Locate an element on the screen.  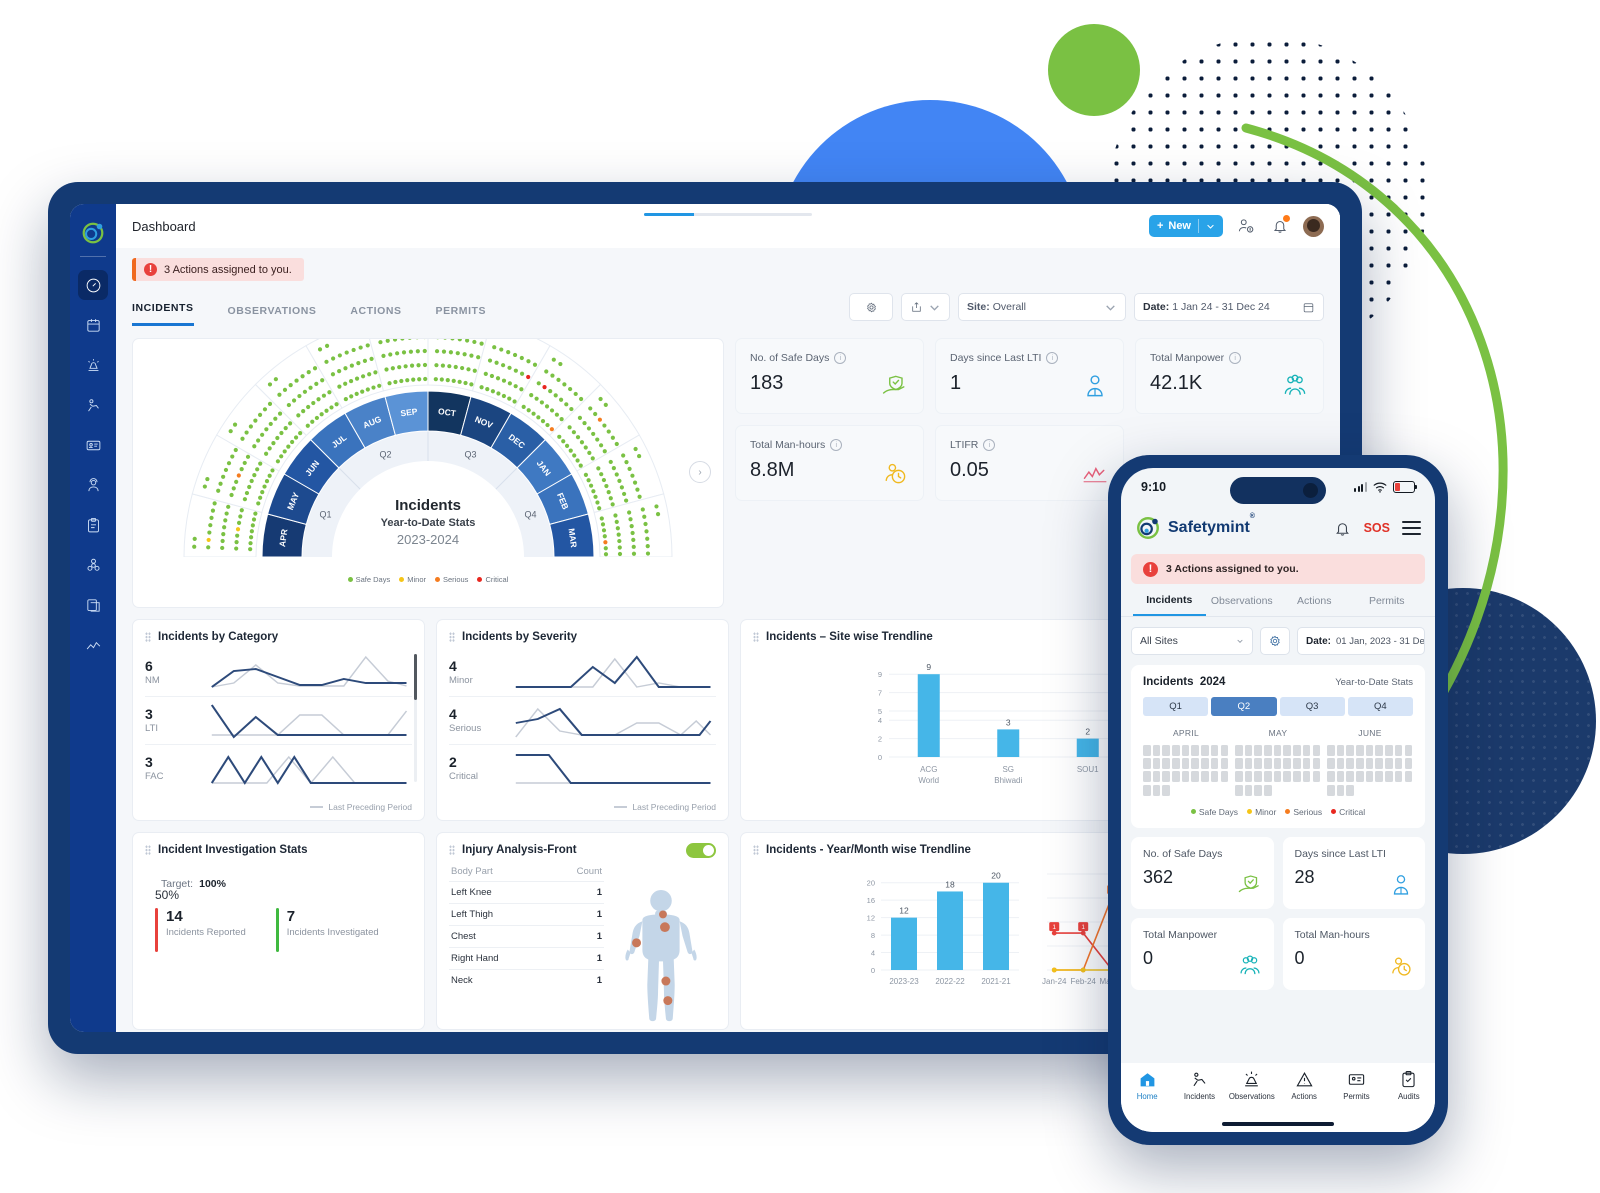
biohazard-icon is located at coordinates (93, 564).